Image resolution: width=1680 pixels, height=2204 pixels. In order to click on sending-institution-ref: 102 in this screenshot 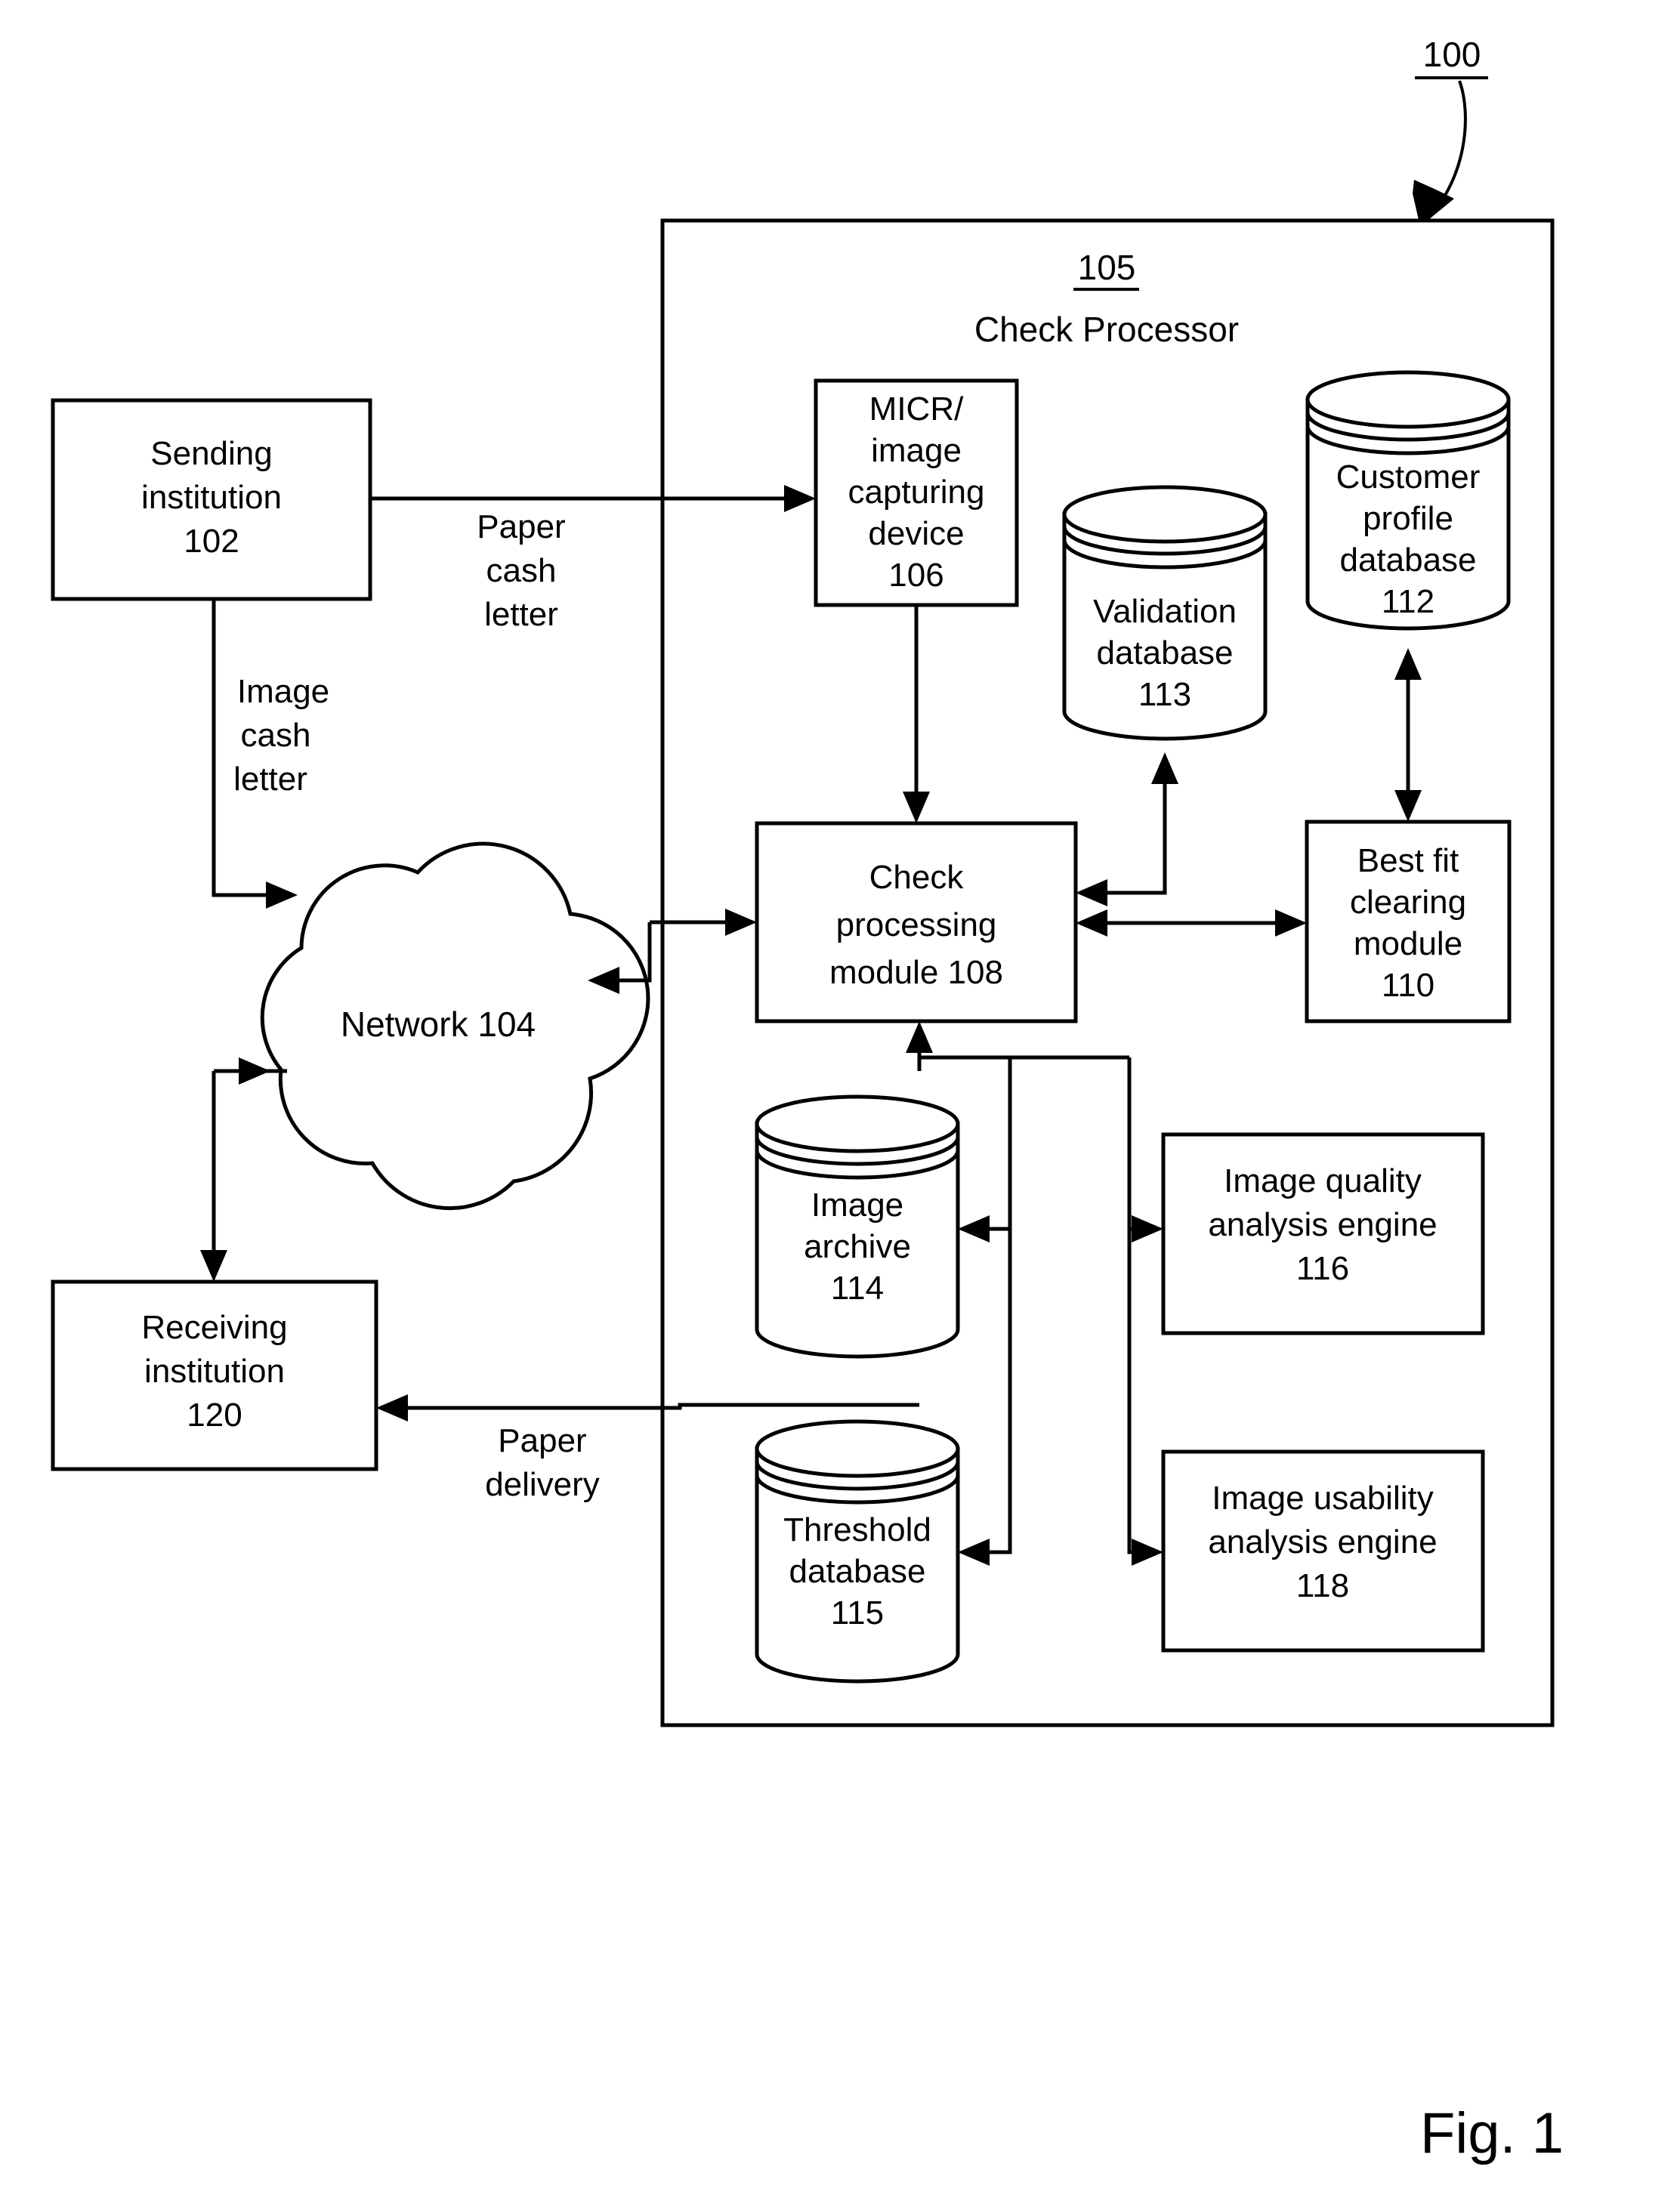, I will do `click(211, 542)`.